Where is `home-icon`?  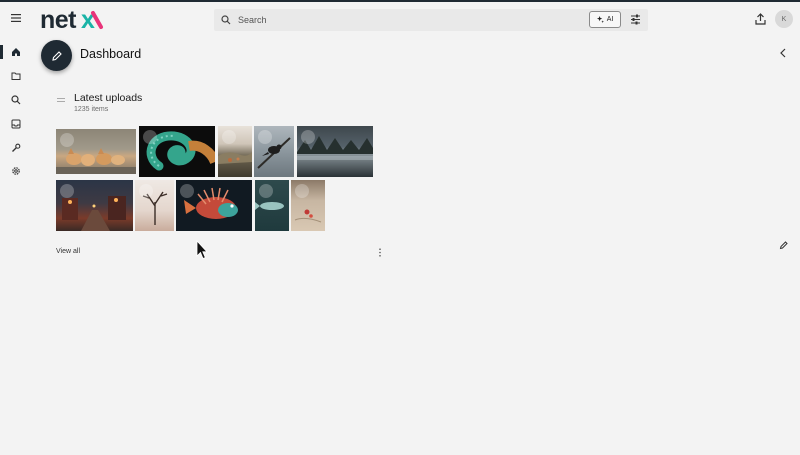 home-icon is located at coordinates (16, 52).